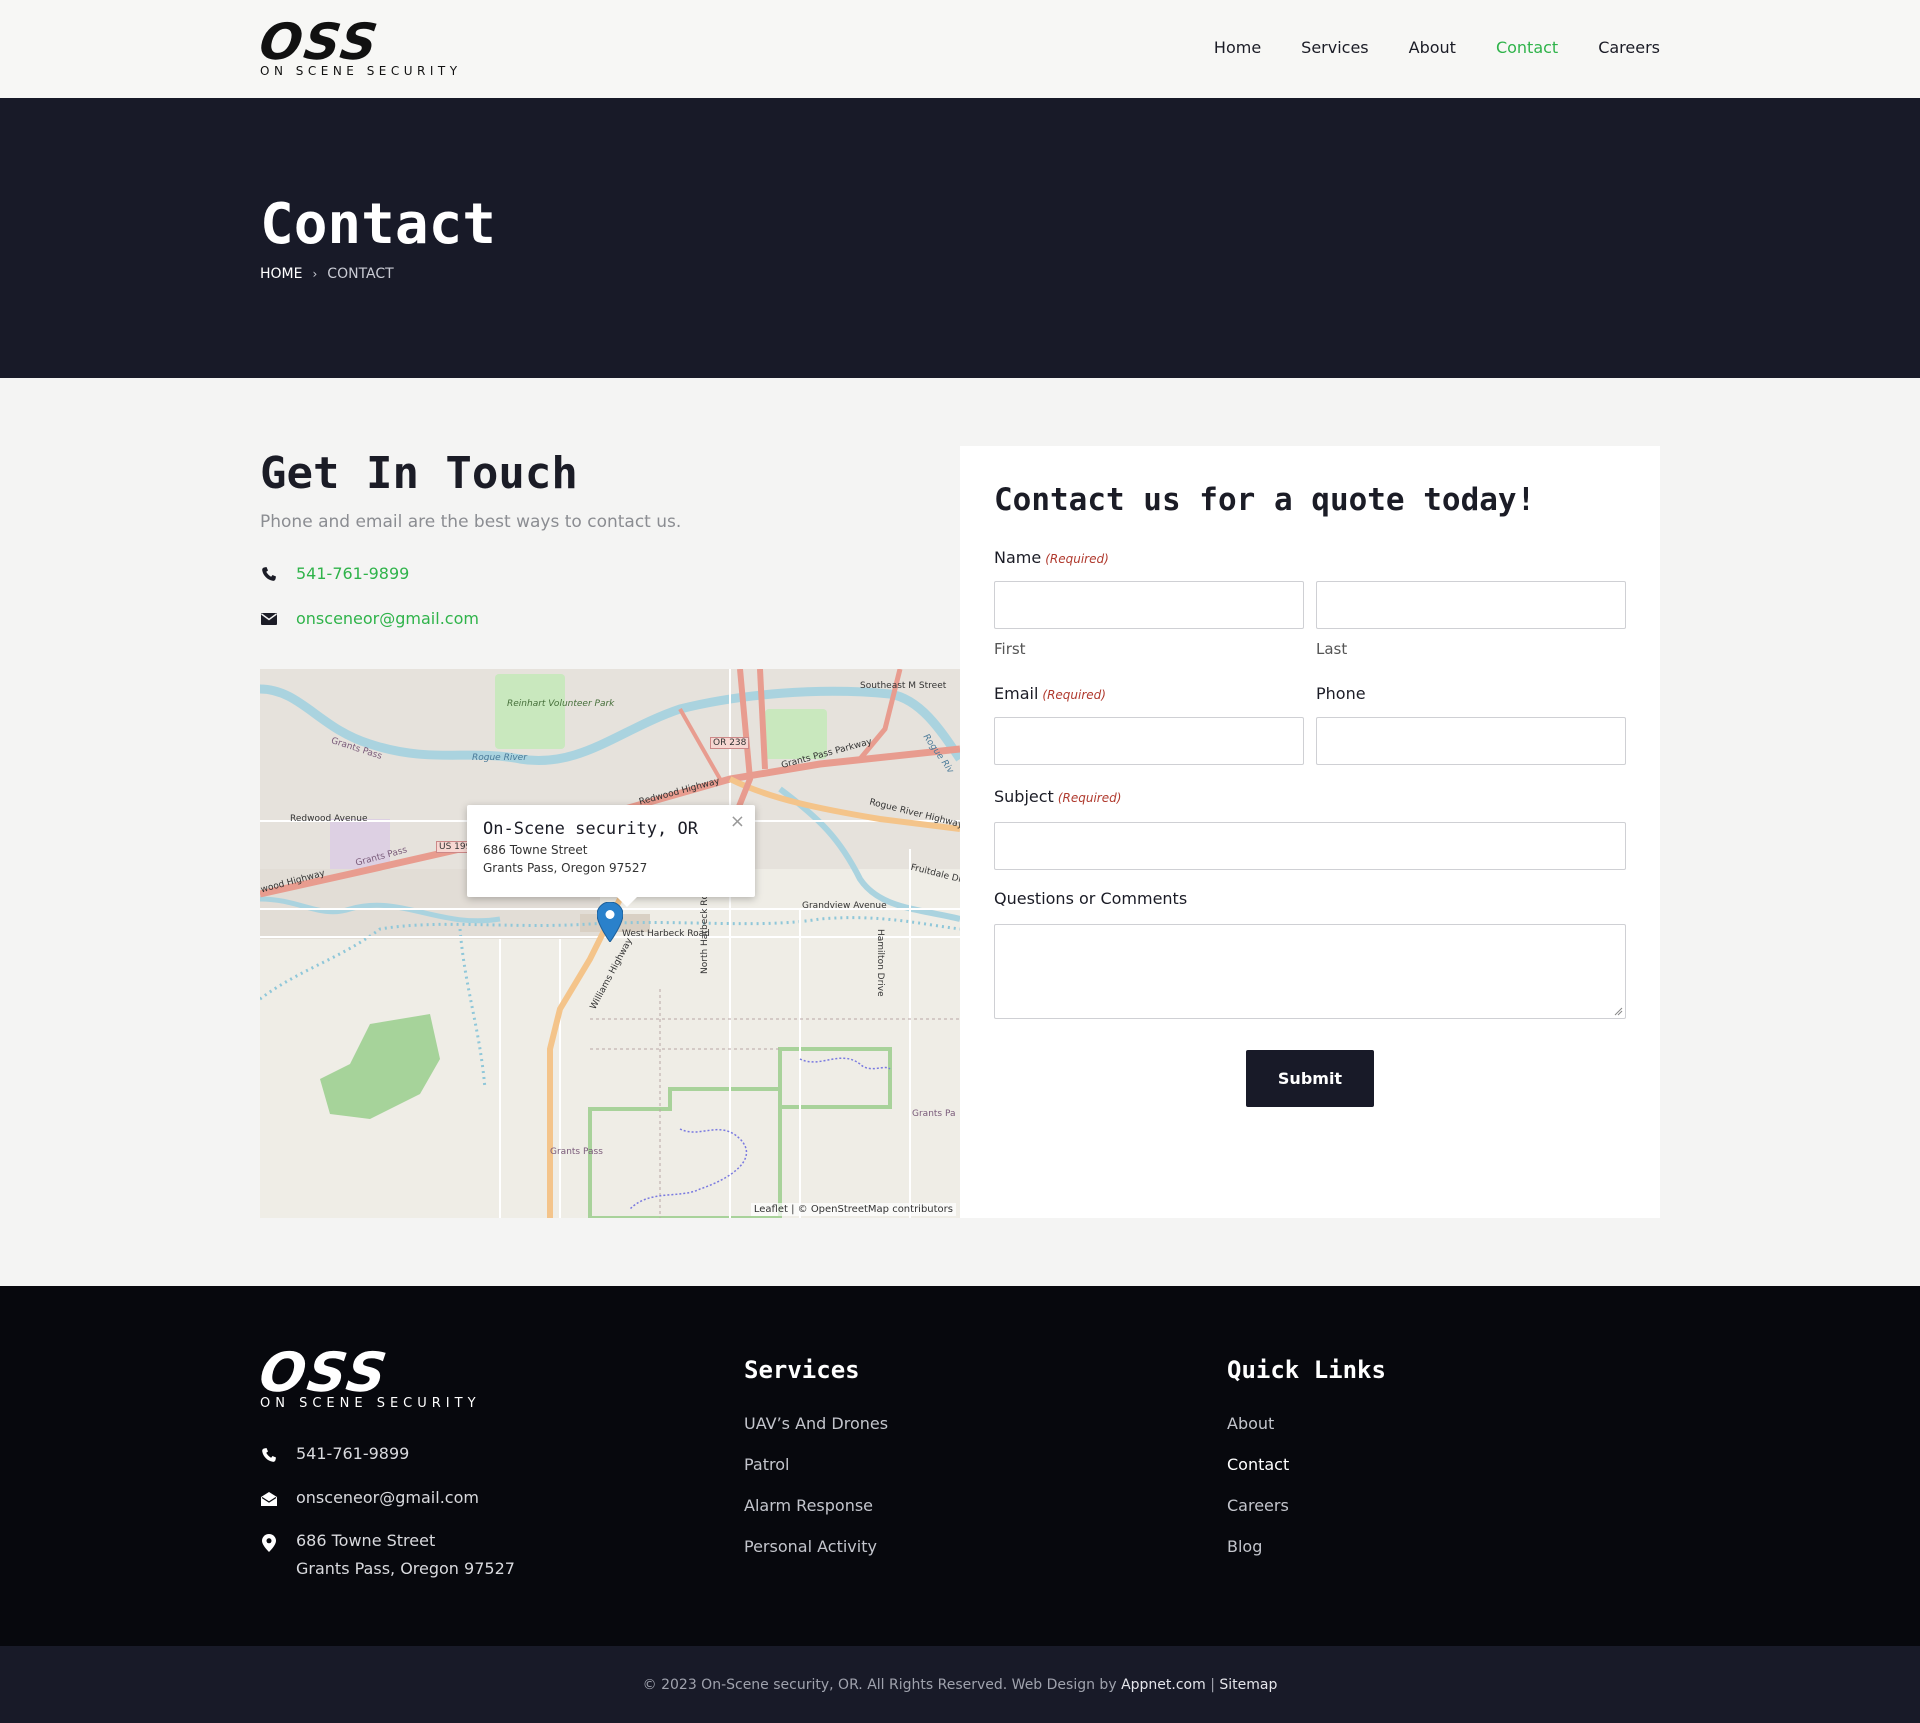 Image resolution: width=1920 pixels, height=1723 pixels. I want to click on first-name-input, so click(1149, 605).